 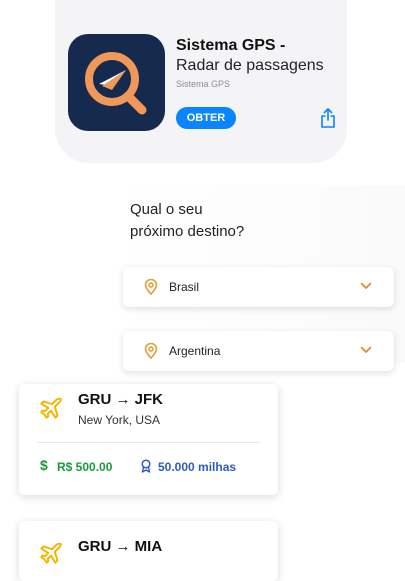 What do you see at coordinates (195, 351) in the screenshot?
I see `destination-option-label: Argentina` at bounding box center [195, 351].